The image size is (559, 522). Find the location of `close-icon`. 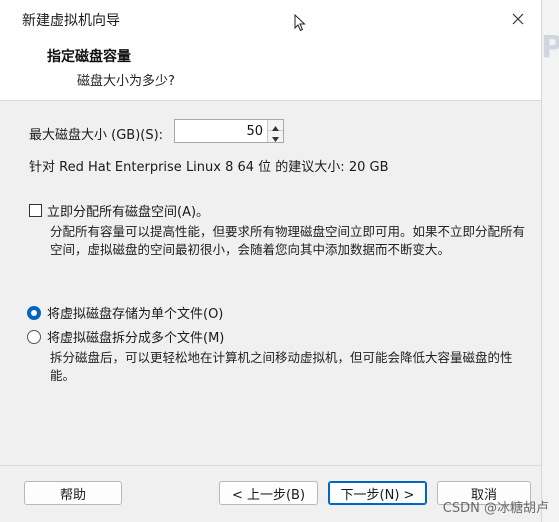

close-icon is located at coordinates (518, 19).